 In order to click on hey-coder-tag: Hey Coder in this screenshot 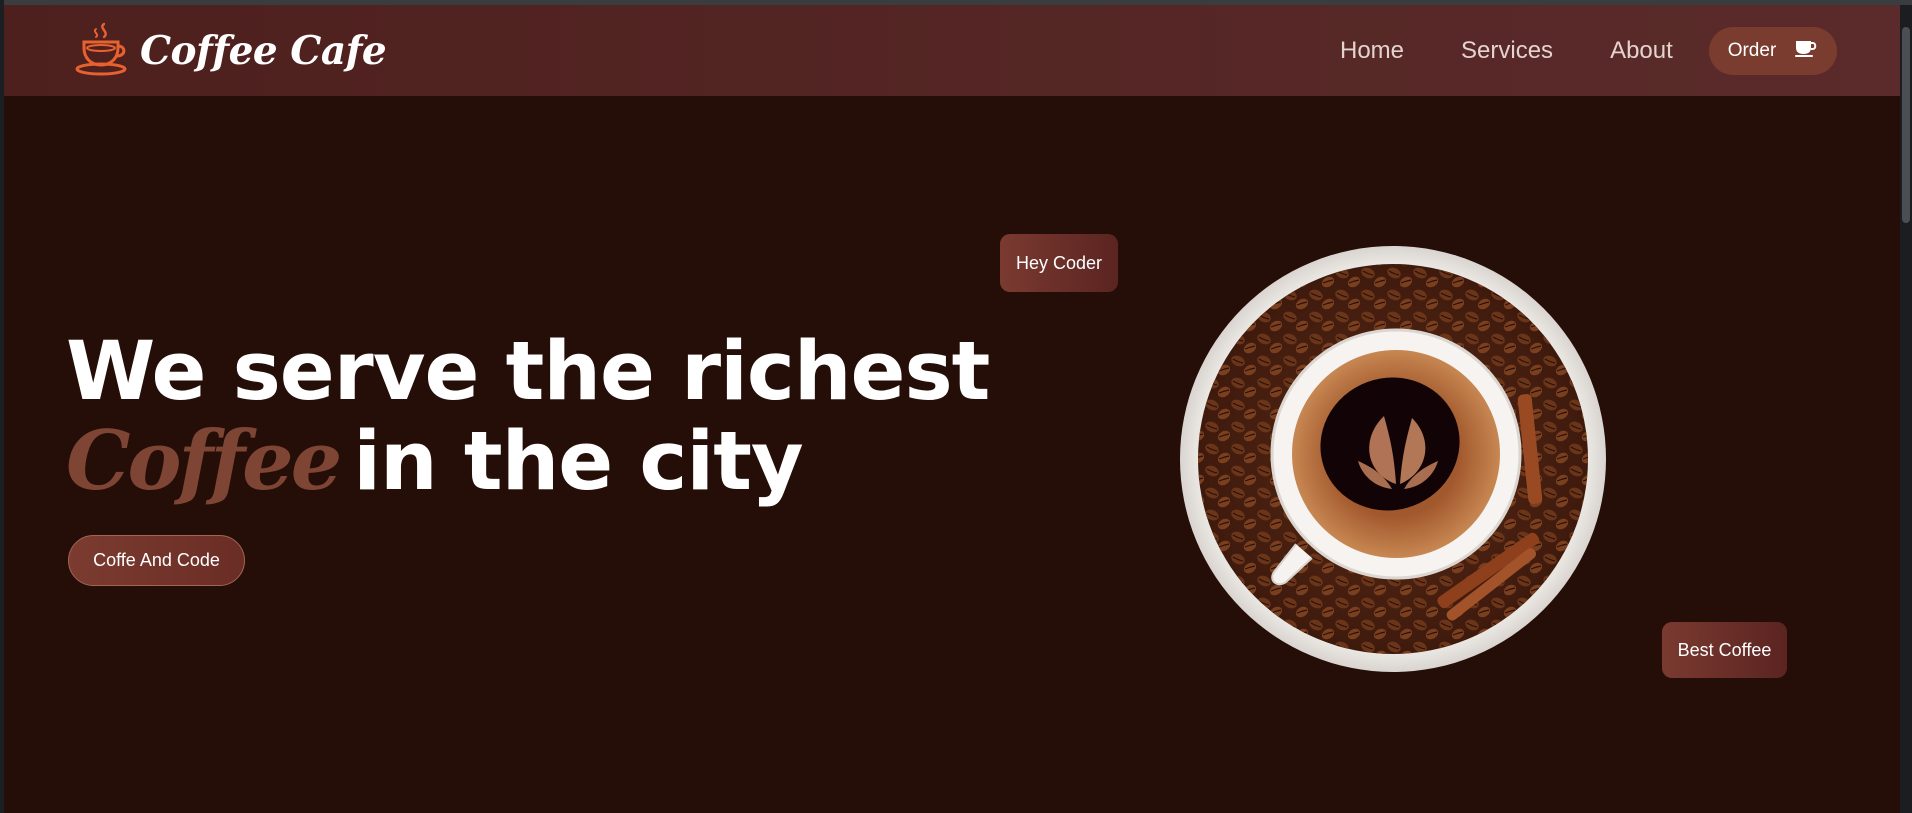, I will do `click(1059, 263)`.